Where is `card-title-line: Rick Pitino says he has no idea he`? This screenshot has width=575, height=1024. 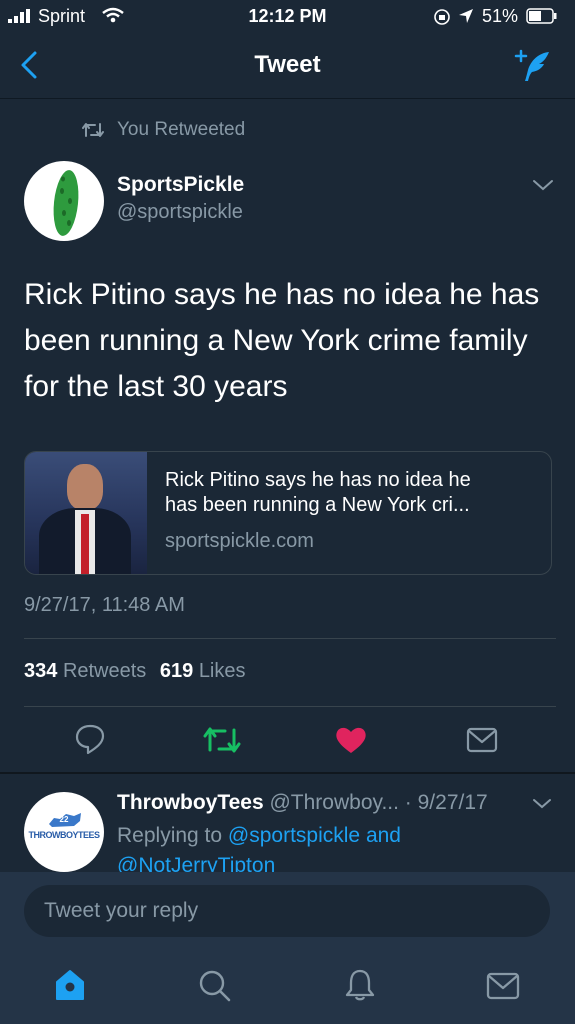 card-title-line: Rick Pitino says he has no idea he is located at coordinates (318, 480).